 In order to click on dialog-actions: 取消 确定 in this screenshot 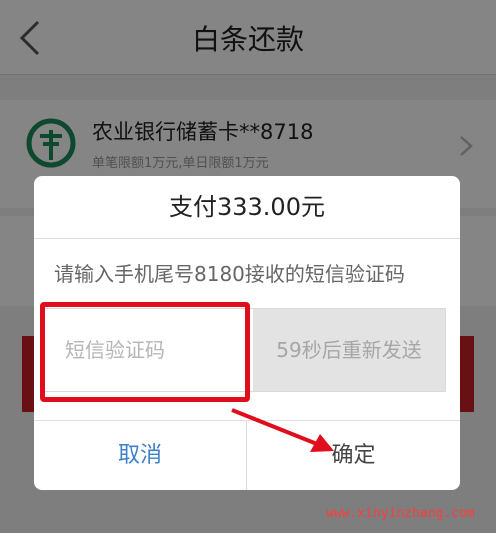, I will do `click(247, 455)`.